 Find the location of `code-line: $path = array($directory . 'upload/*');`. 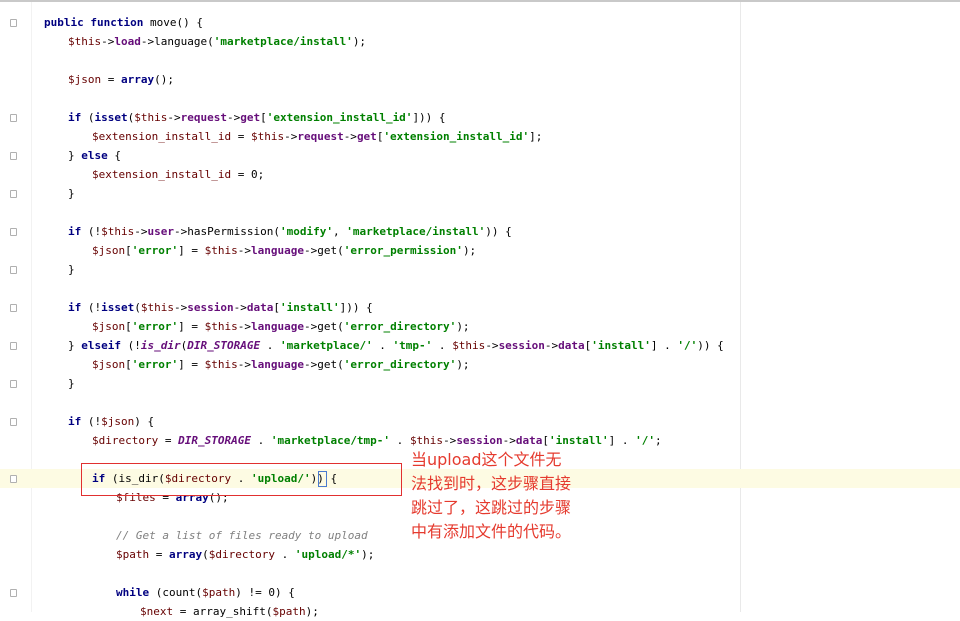

code-line: $path = array($directory . 'upload/*'); is located at coordinates (245, 554).